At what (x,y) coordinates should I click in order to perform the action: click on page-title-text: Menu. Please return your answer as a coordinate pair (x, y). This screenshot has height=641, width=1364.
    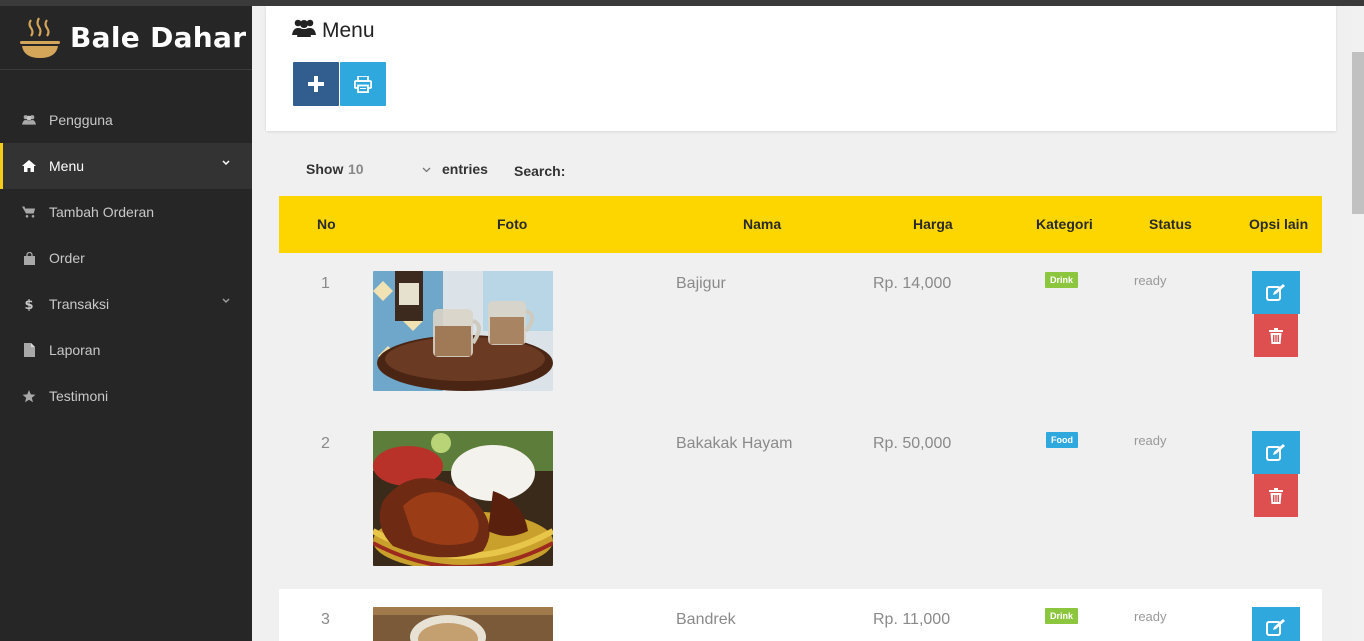
    Looking at the image, I should click on (348, 30).